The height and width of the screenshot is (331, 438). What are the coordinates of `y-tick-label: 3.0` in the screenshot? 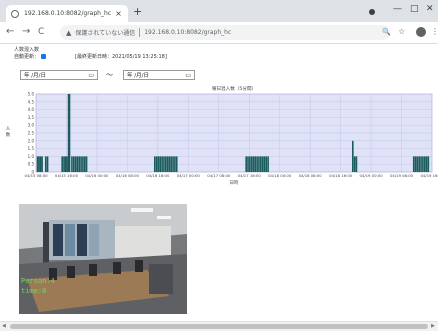 It's located at (31, 125).